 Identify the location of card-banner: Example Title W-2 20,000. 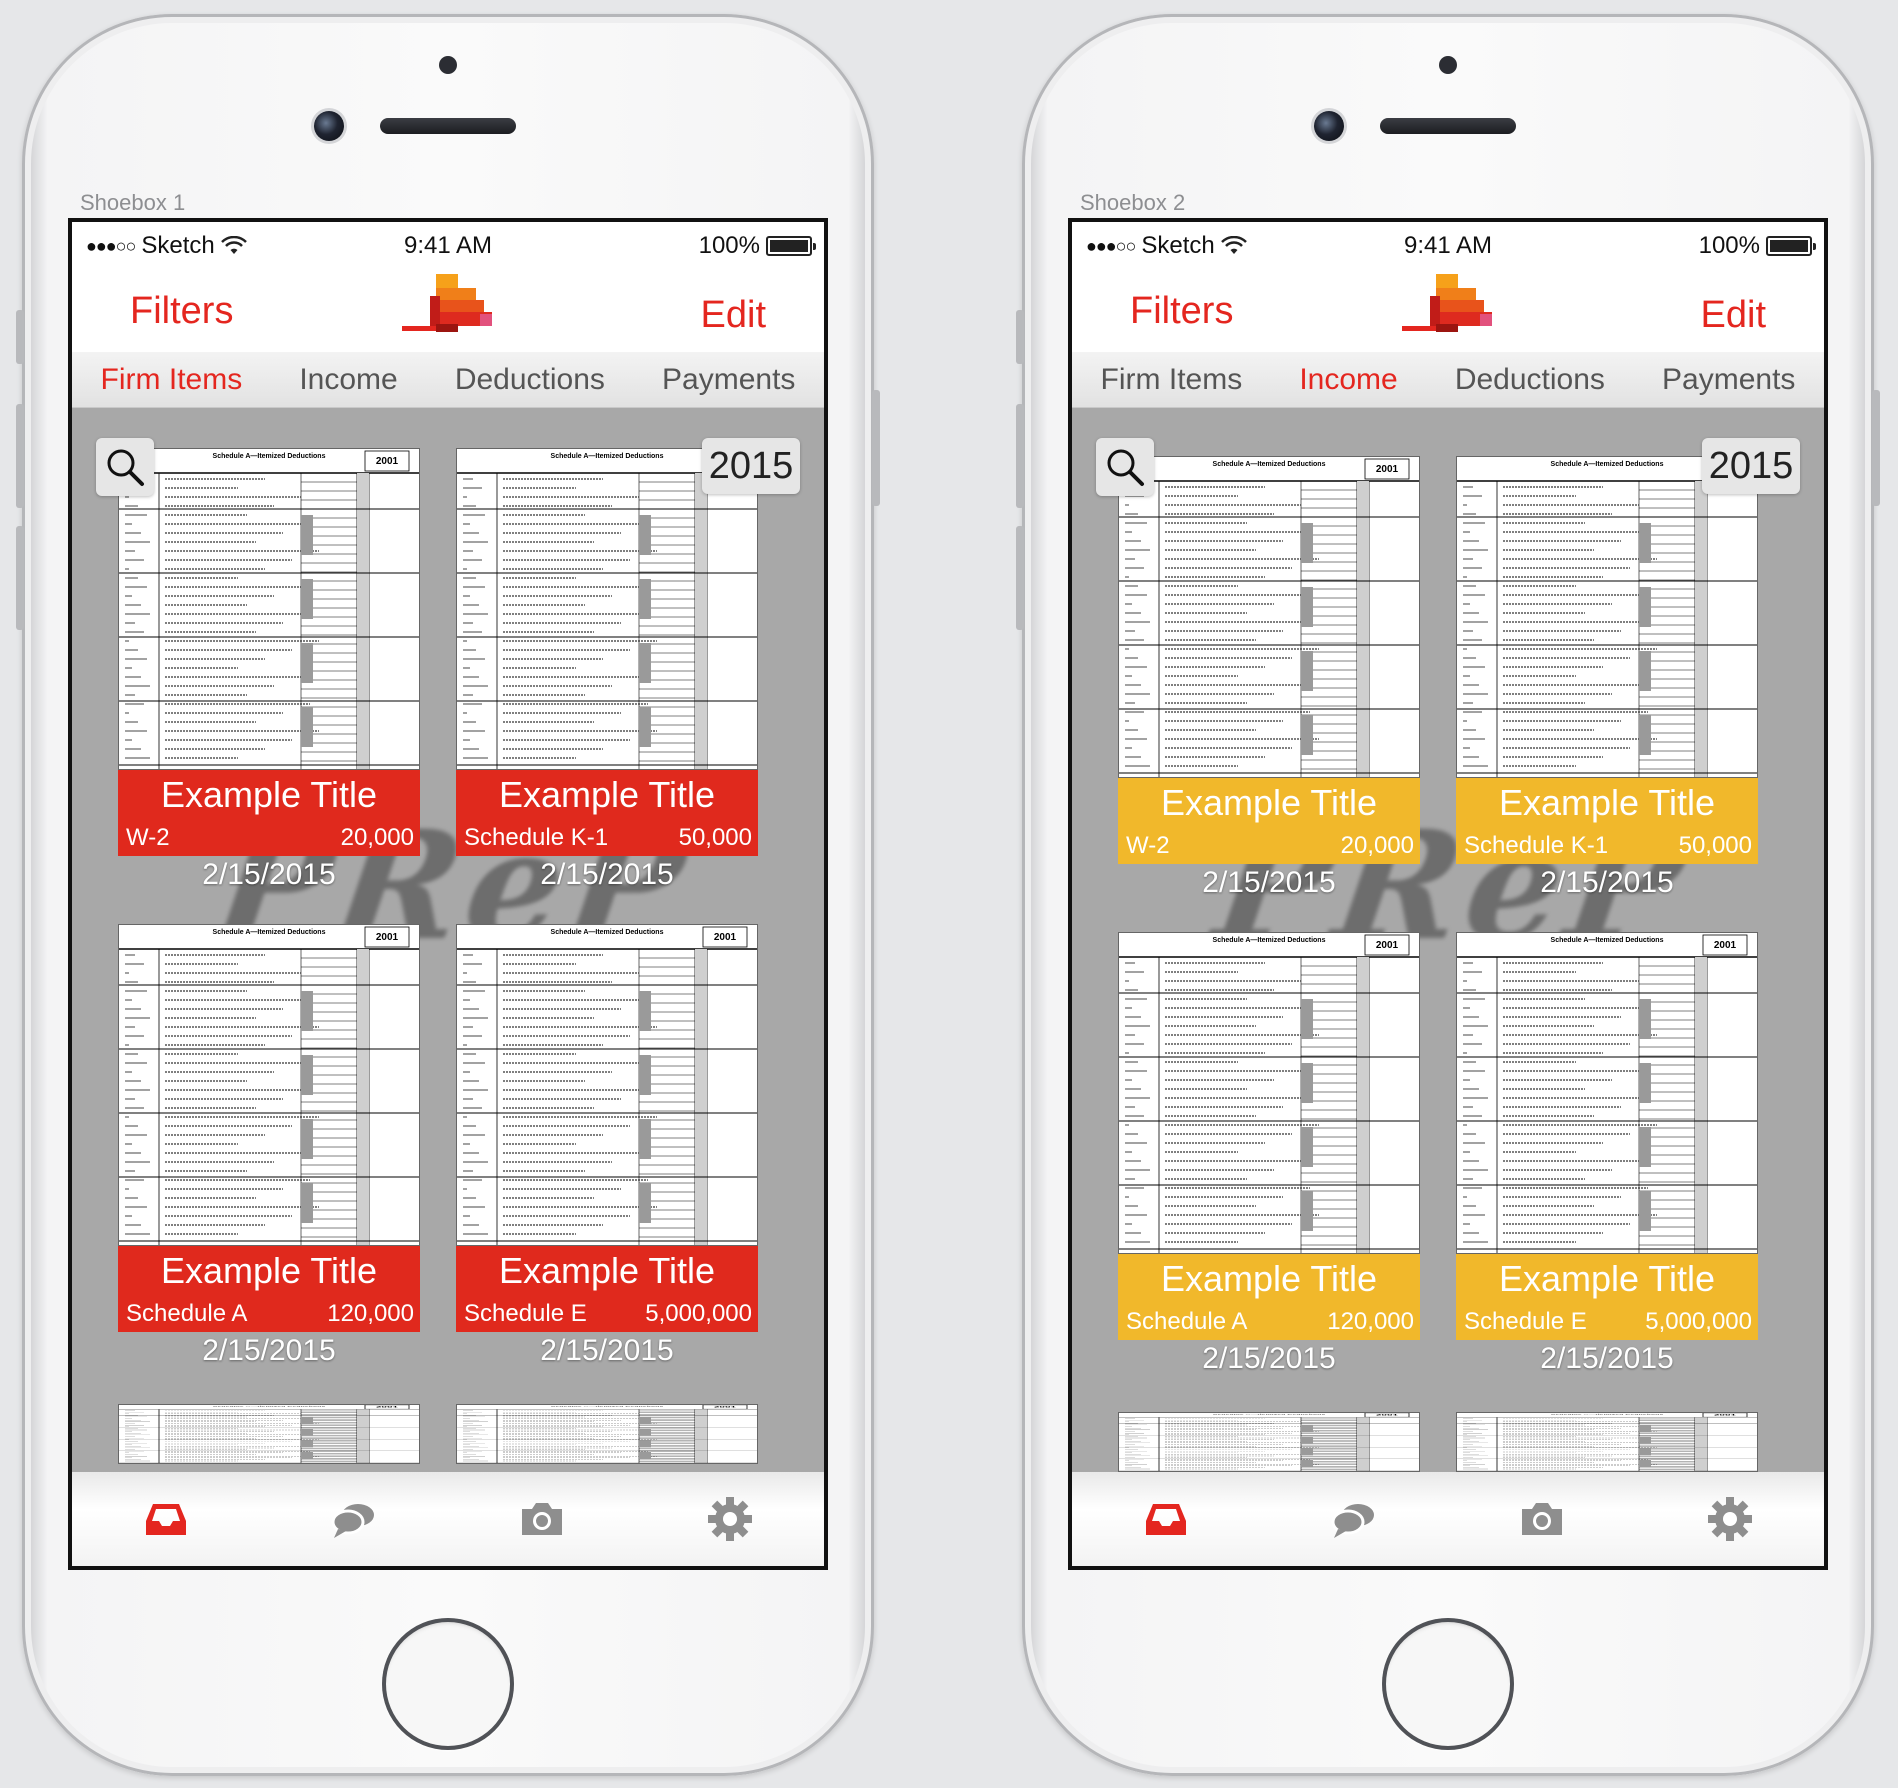
(269, 813).